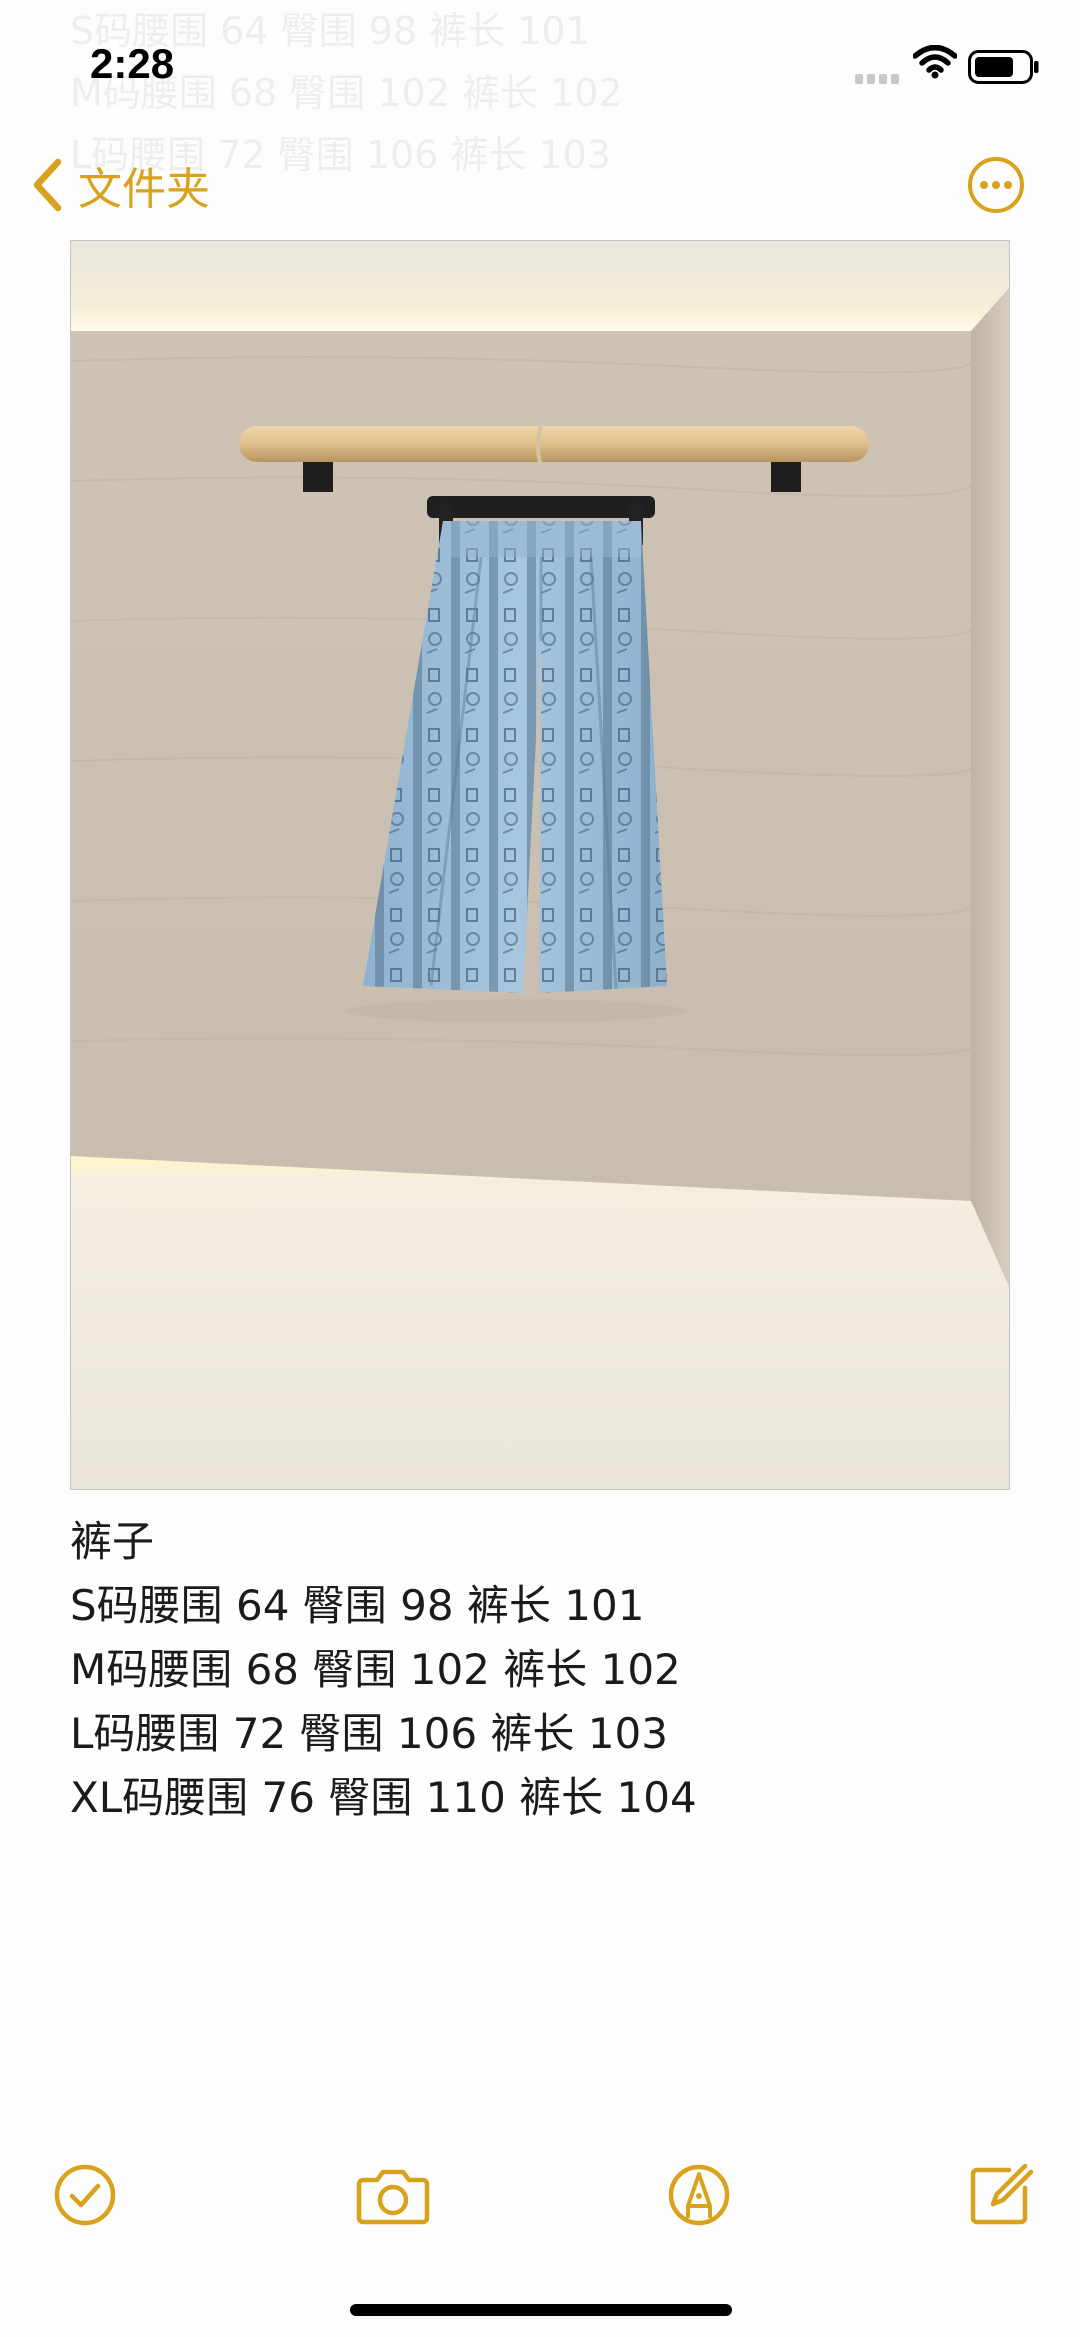 The image size is (1080, 2337). Describe the element at coordinates (1003, 67) in the screenshot. I see `battery-icon` at that location.